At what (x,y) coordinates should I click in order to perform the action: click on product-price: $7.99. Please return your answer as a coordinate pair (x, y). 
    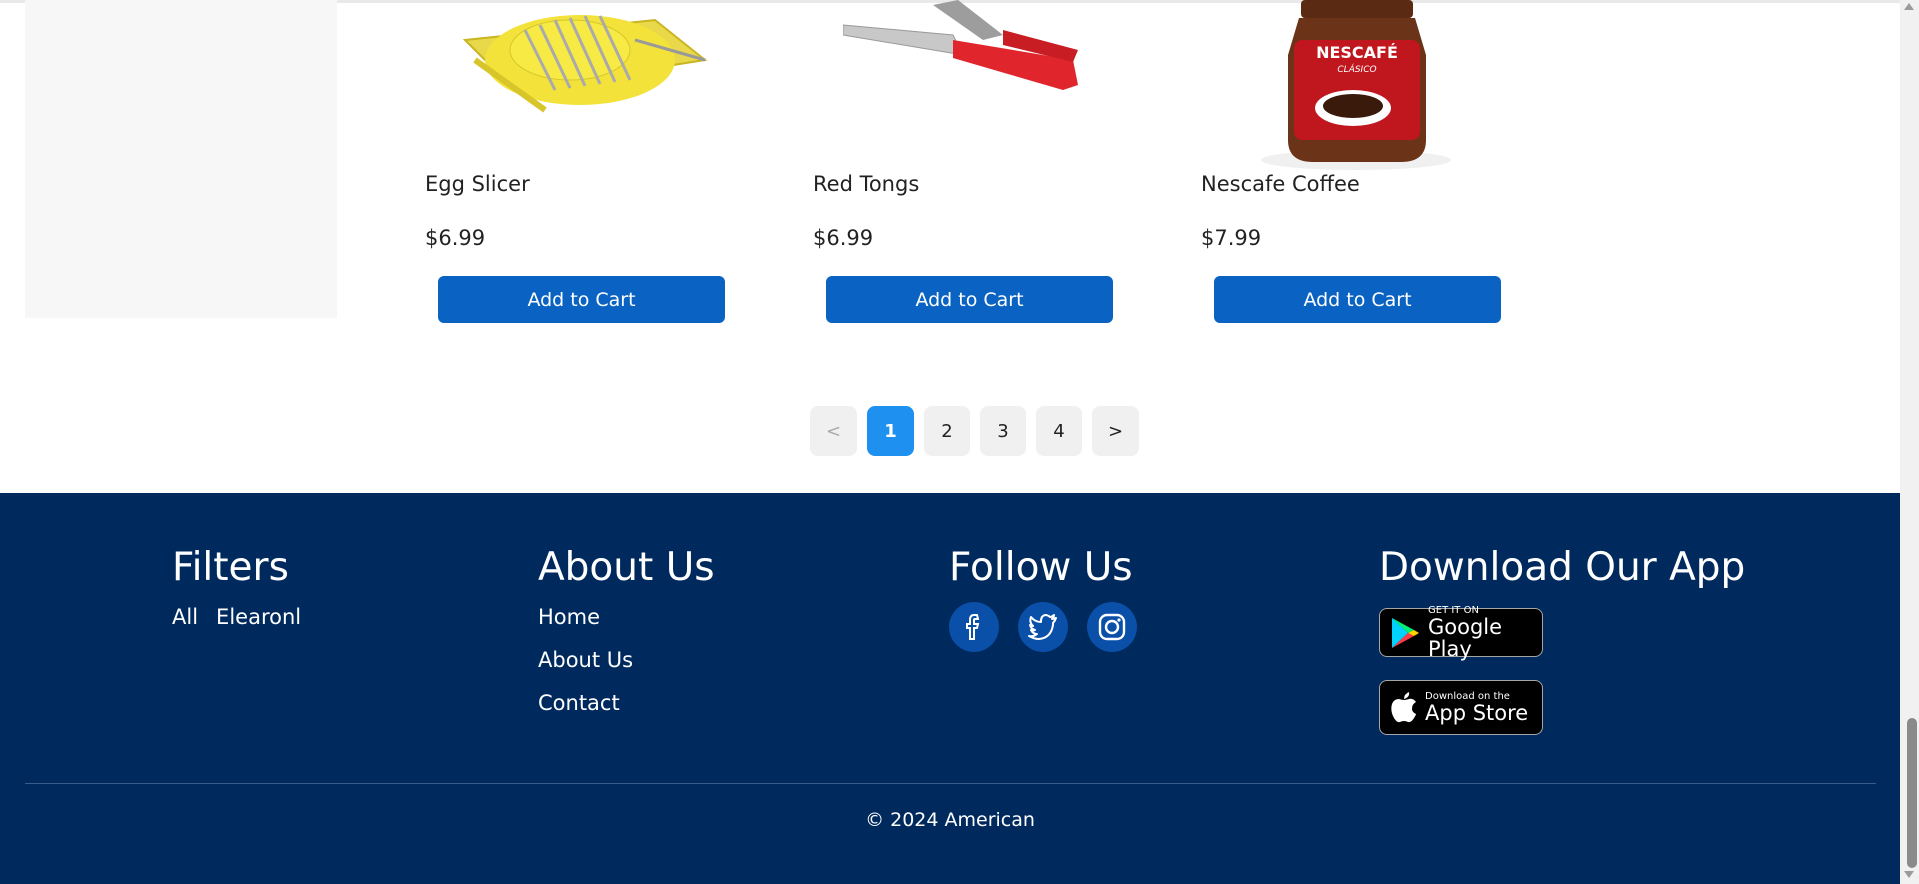
    Looking at the image, I should click on (1231, 238).